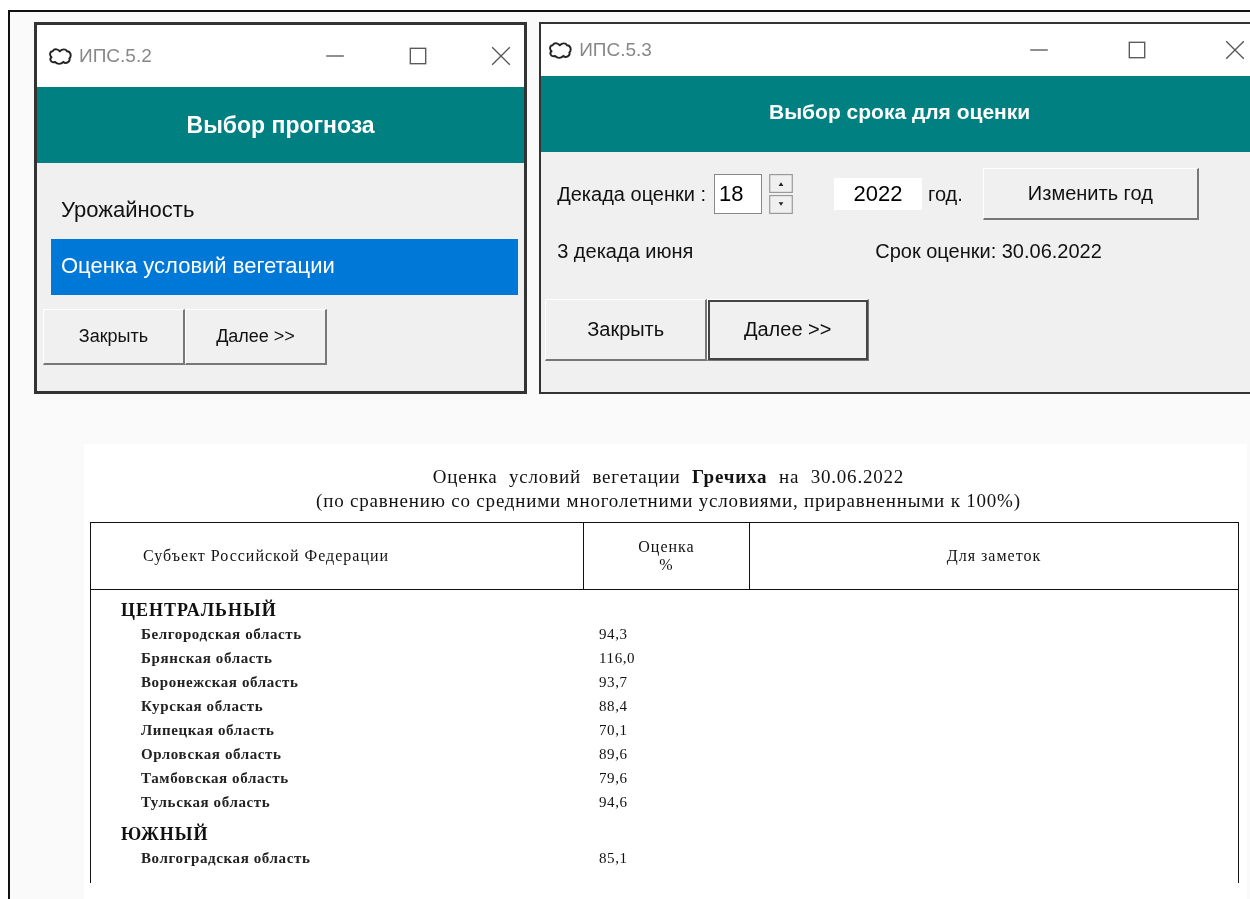 This screenshot has height=899, width=1250. I want to click on column-header: Оценка %, so click(667, 556).